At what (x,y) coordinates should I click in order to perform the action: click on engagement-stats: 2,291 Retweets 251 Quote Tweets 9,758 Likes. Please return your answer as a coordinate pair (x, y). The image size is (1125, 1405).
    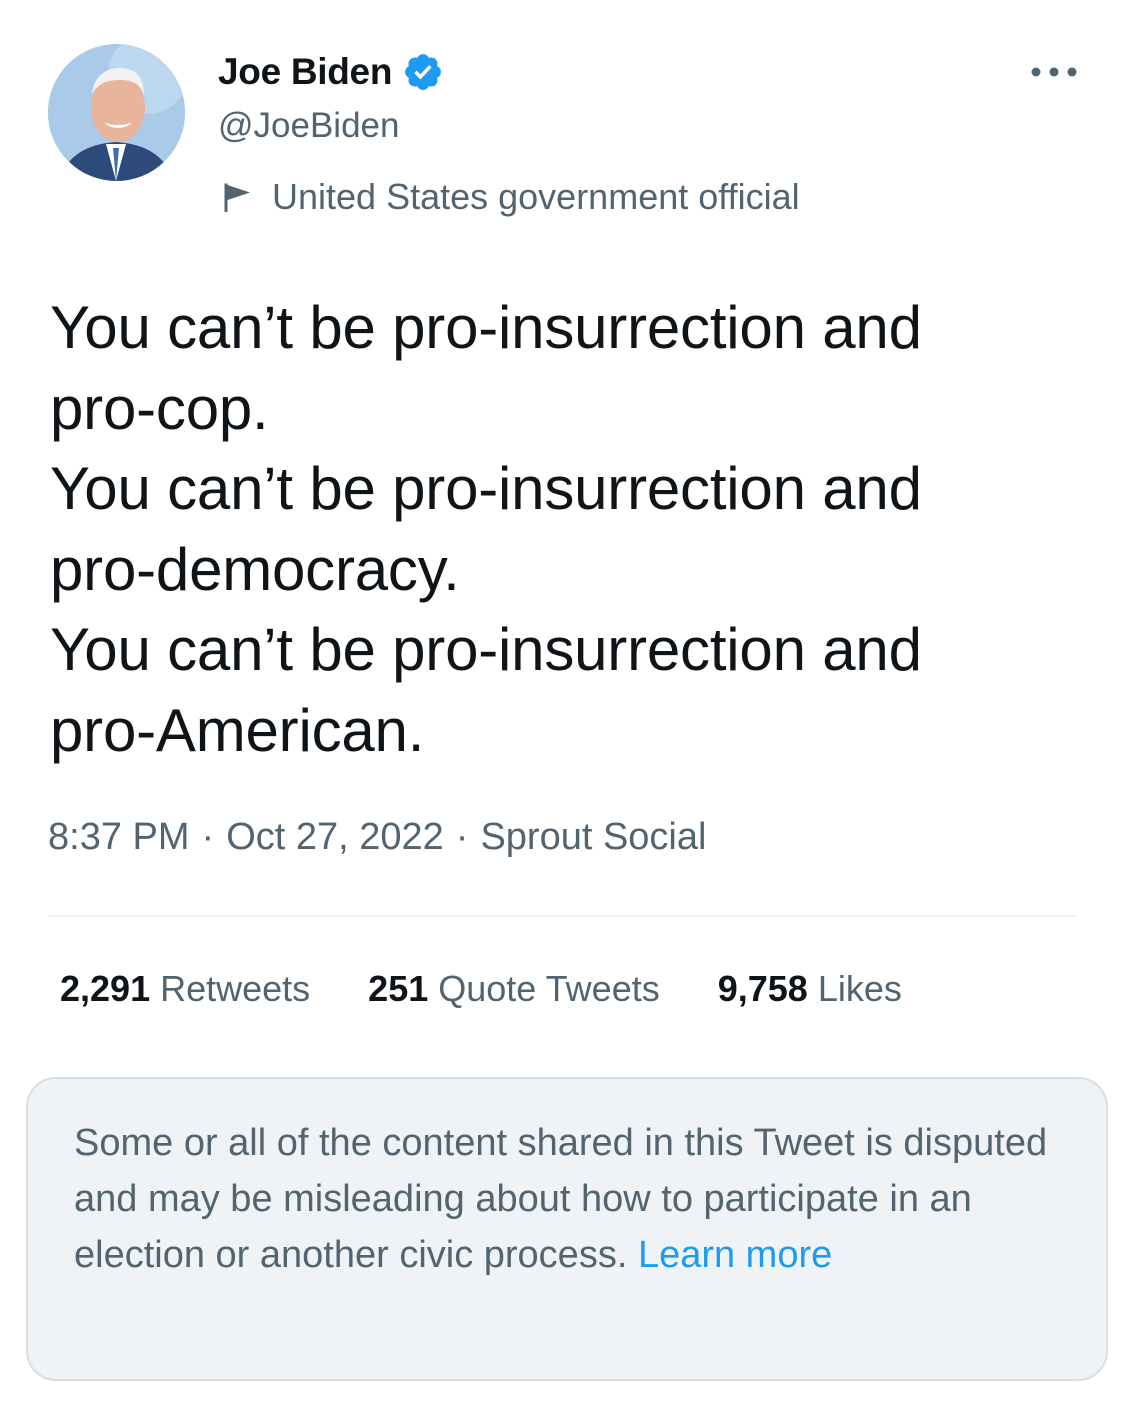
    Looking at the image, I should click on (510, 989).